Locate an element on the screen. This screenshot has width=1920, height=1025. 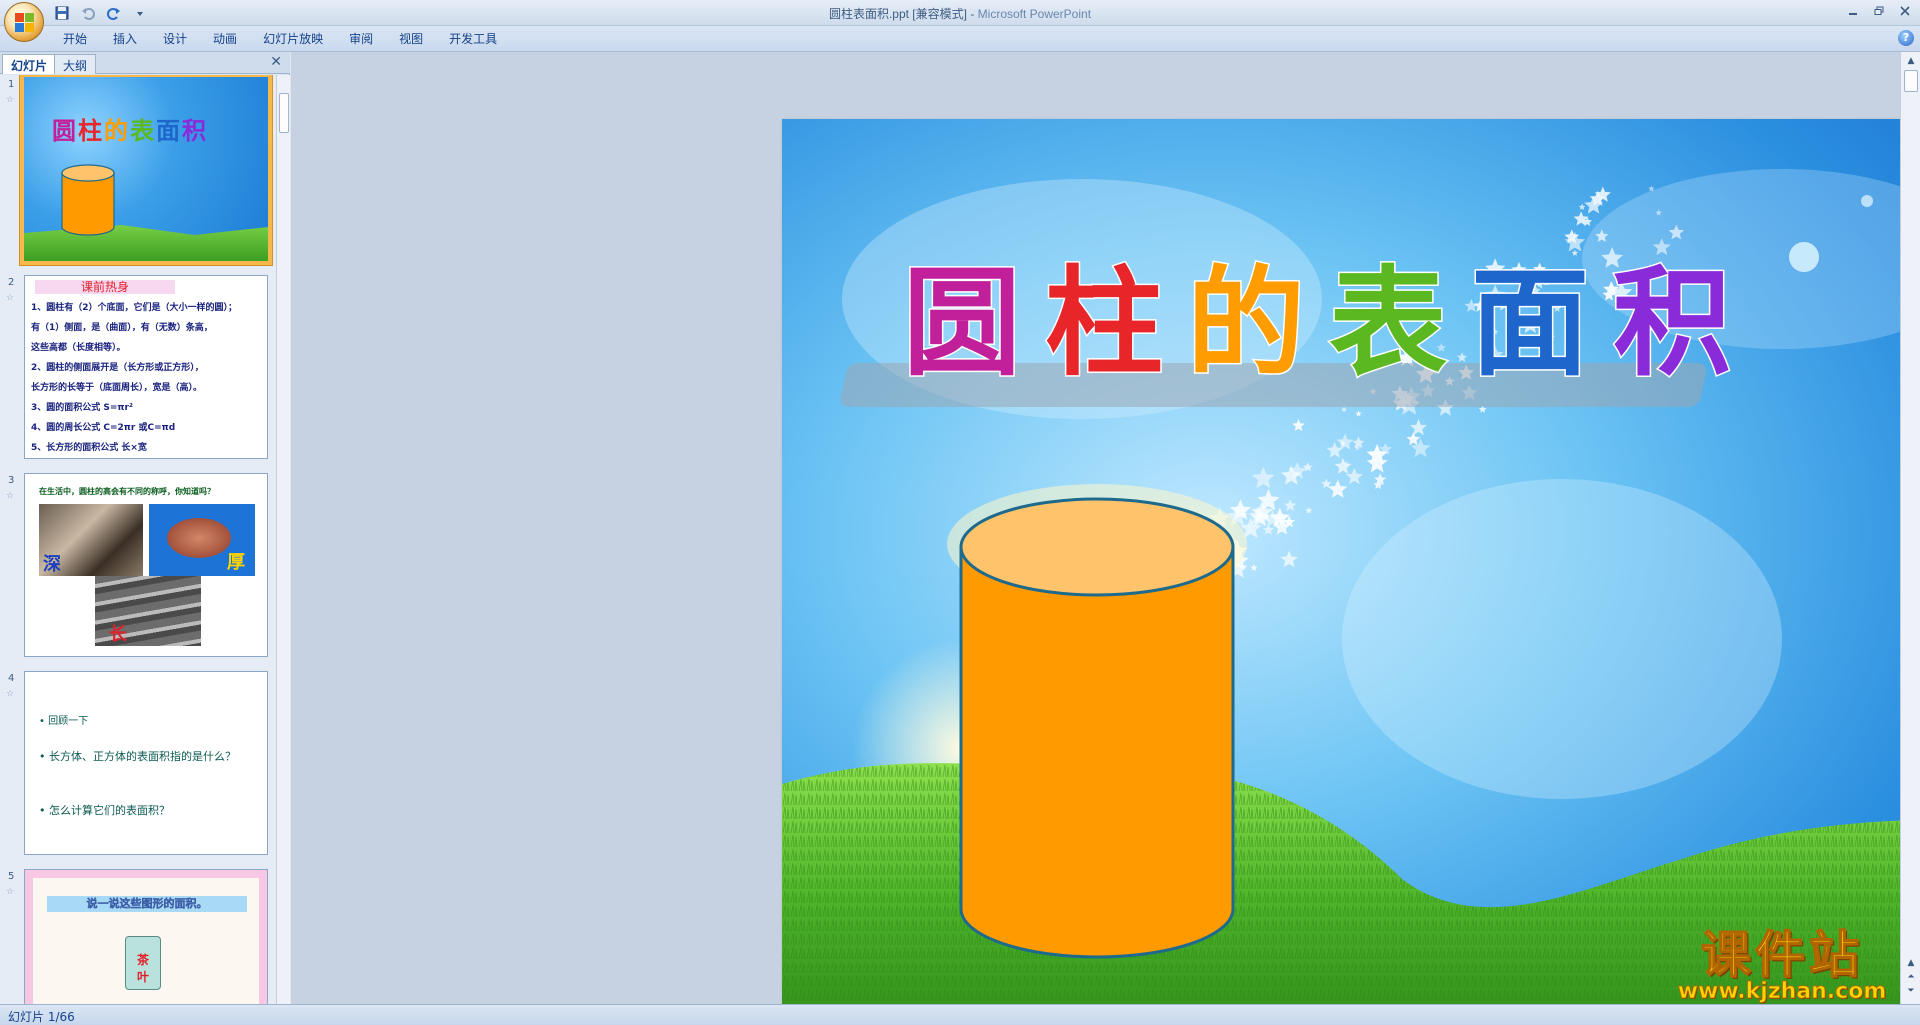
restore-icon is located at coordinates (1879, 11).